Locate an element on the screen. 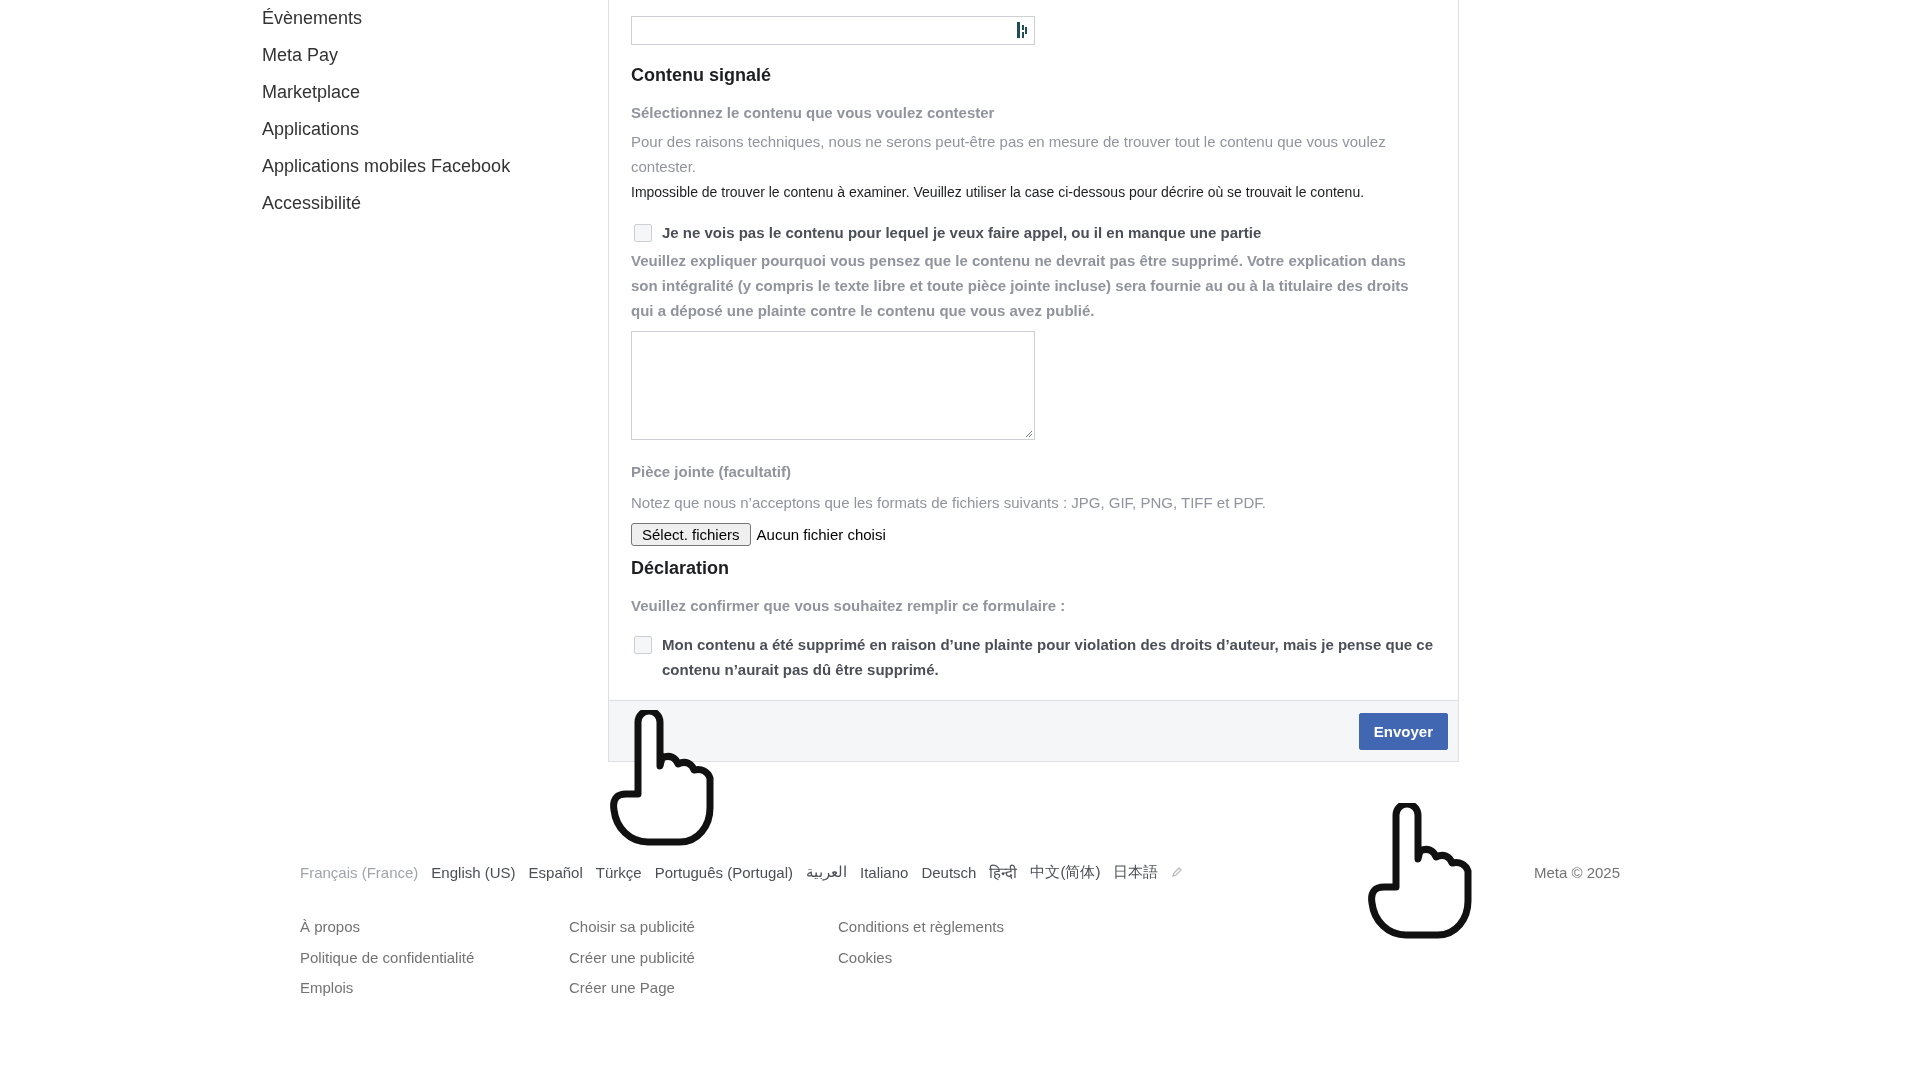 The height and width of the screenshot is (1080, 1920). footer-link: À propos is located at coordinates (434, 927).